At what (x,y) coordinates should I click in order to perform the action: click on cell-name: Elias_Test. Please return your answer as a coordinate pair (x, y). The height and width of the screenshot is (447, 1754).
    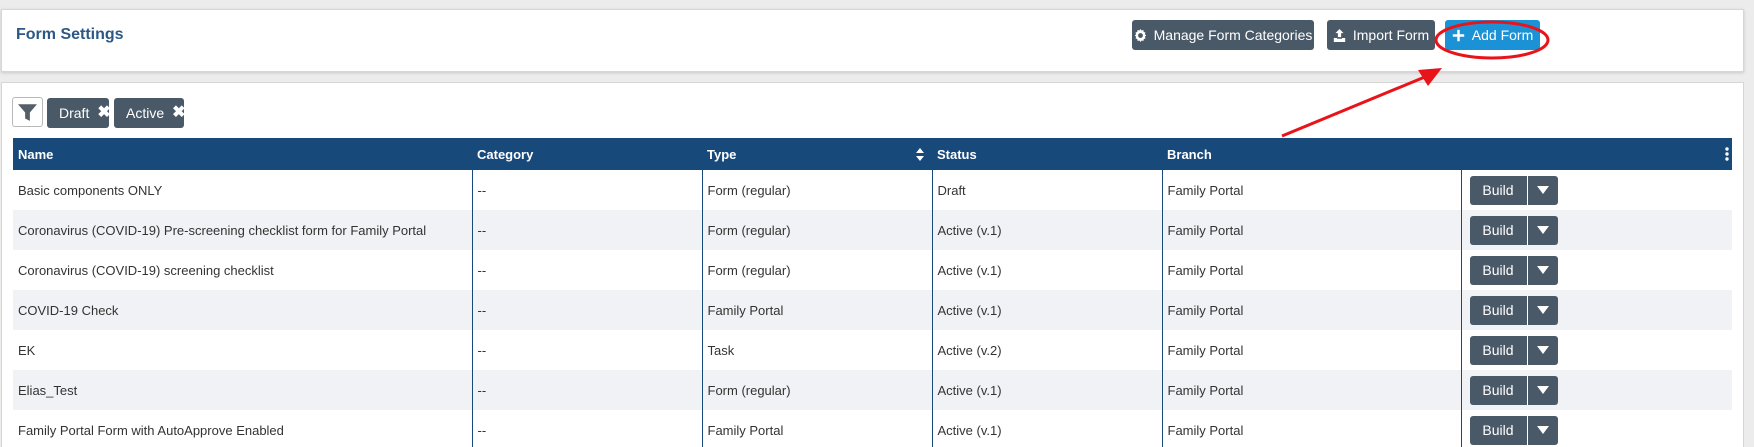
    Looking at the image, I should click on (242, 390).